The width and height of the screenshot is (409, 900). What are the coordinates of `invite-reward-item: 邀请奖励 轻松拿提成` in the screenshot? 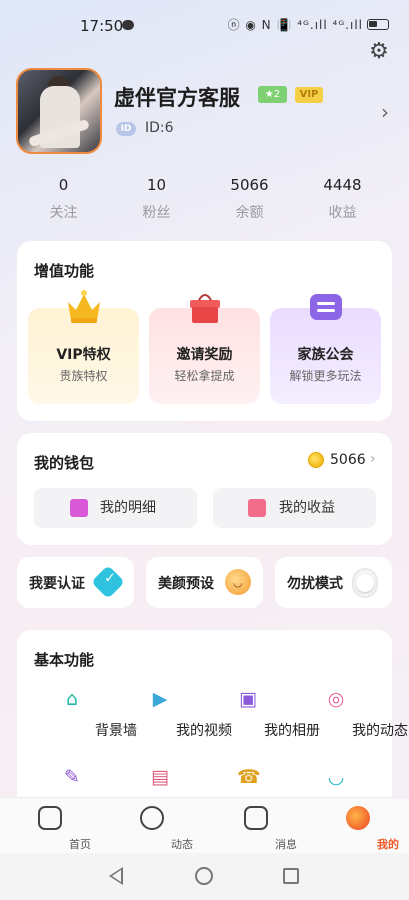 It's located at (204, 349).